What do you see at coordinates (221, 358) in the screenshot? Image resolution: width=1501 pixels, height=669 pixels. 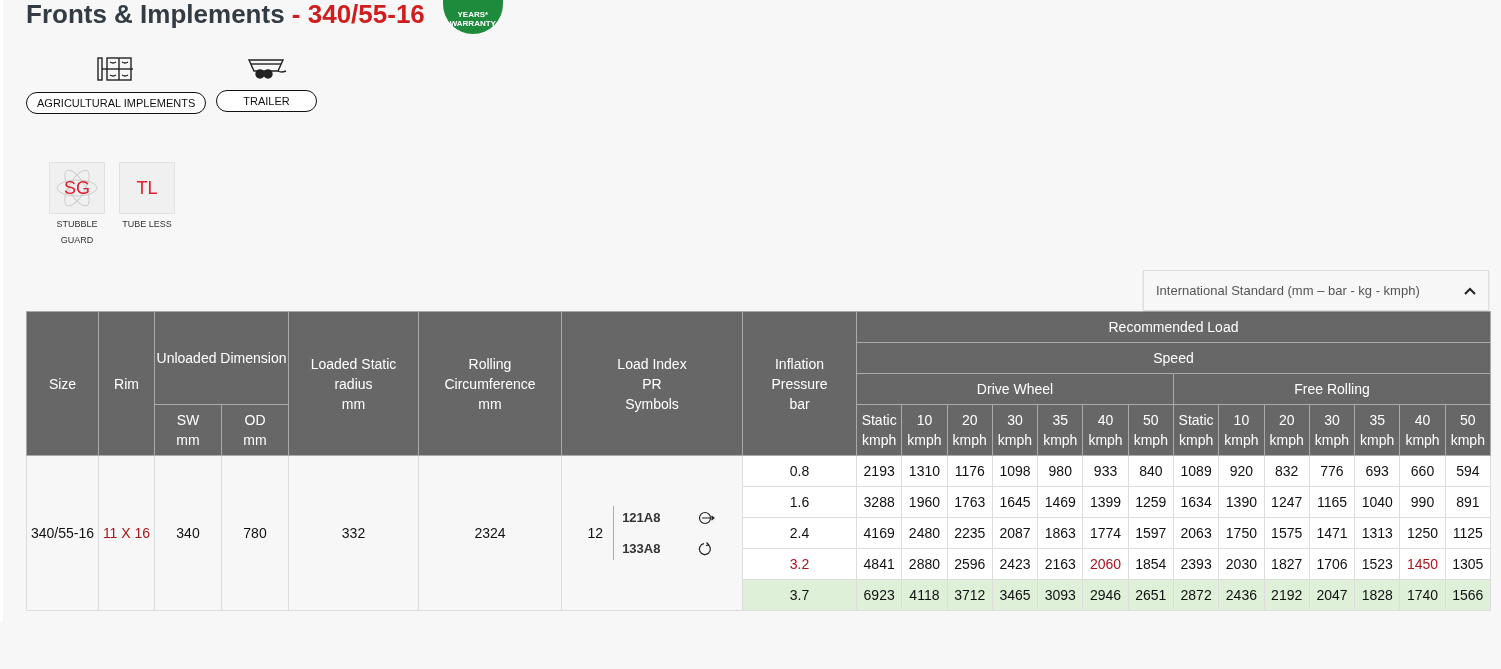 I see `header-cell: Unloaded Dimension` at bounding box center [221, 358].